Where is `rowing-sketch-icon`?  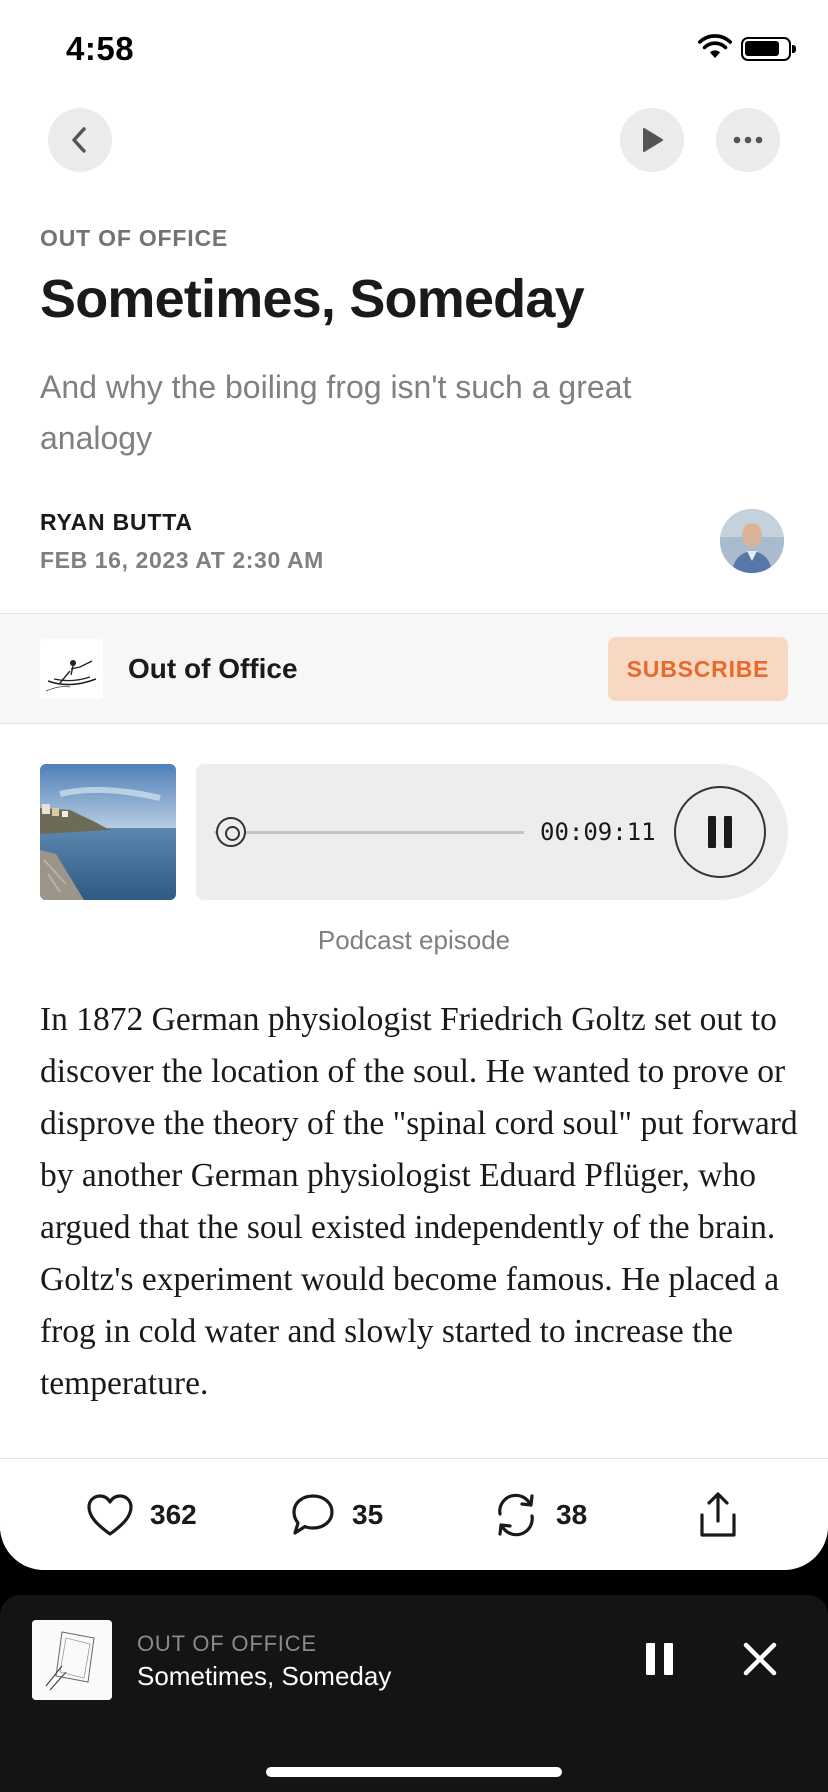 rowing-sketch-icon is located at coordinates (71, 676).